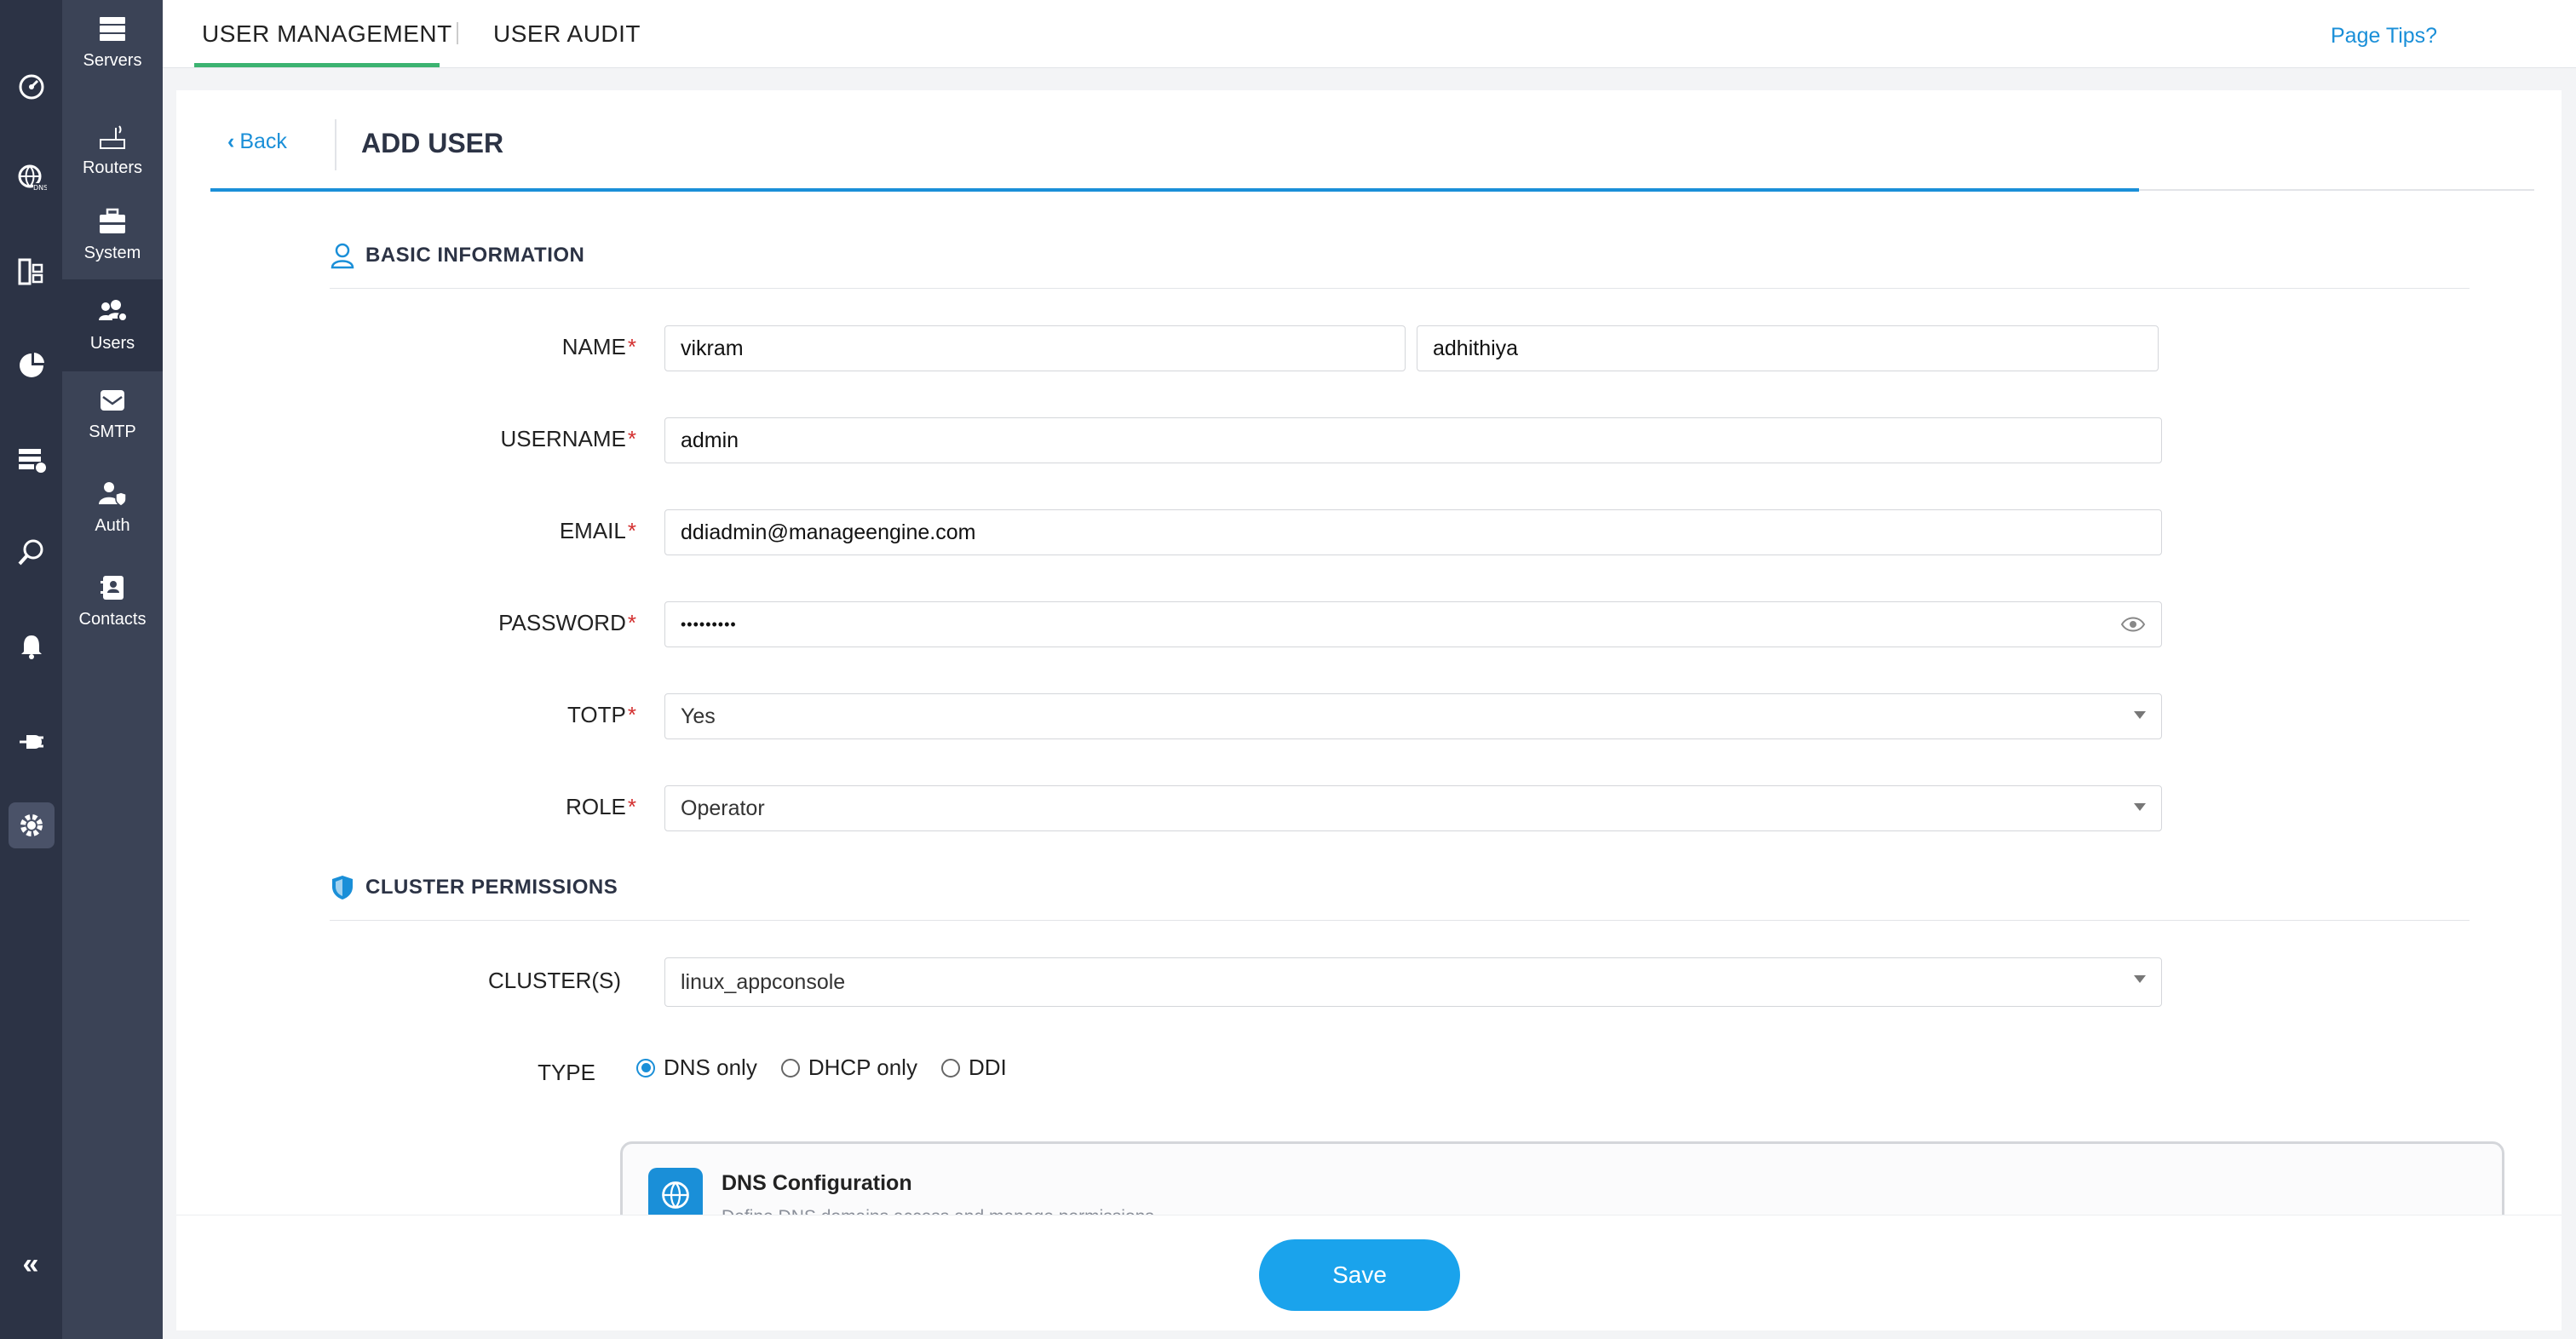 The image size is (2576, 1339). What do you see at coordinates (113, 235) in the screenshot?
I see `subnav-item-system: System` at bounding box center [113, 235].